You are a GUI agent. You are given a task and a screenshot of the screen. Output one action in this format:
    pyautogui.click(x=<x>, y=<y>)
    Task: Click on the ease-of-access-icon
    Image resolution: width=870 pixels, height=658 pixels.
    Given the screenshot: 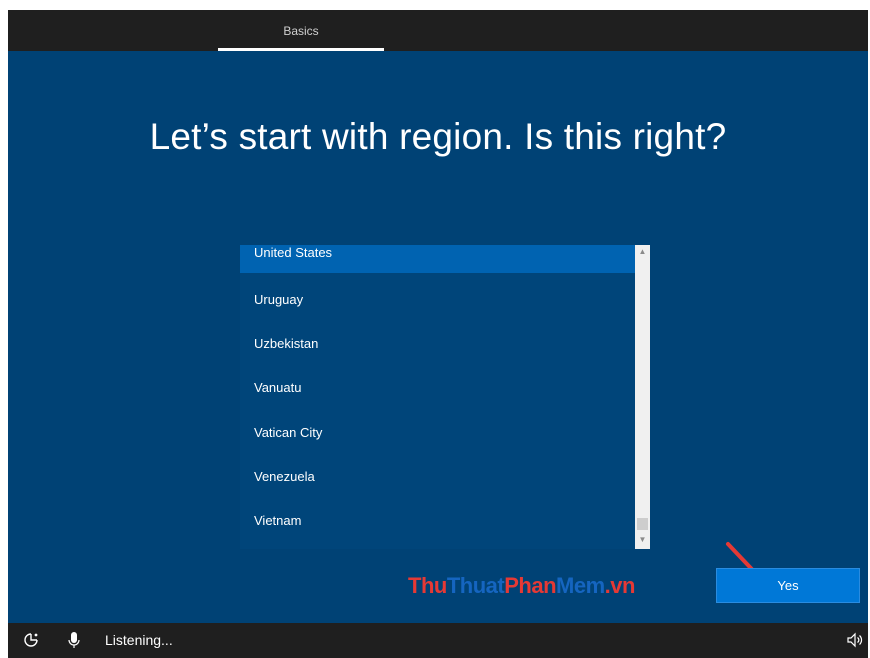 What is the action you would take?
    pyautogui.click(x=31, y=640)
    